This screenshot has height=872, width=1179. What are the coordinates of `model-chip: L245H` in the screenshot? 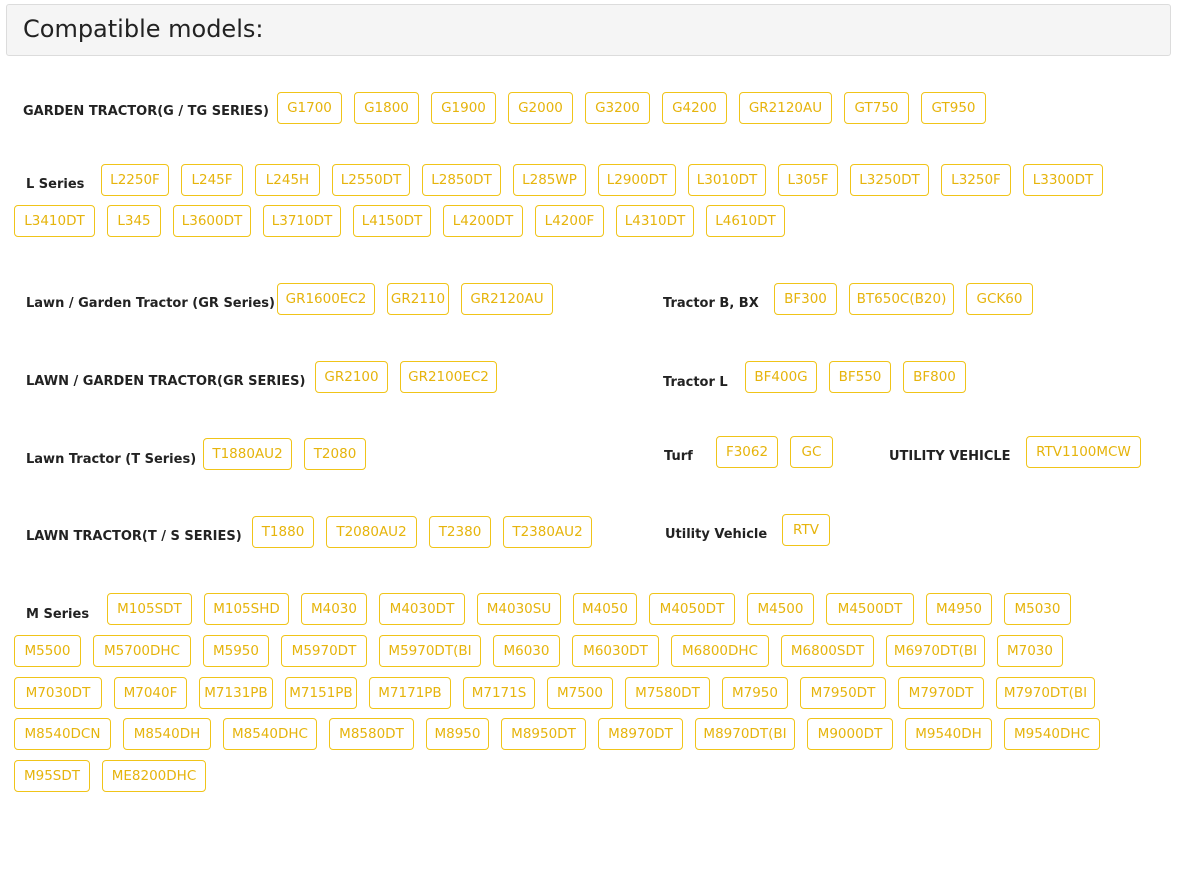 It's located at (287, 180).